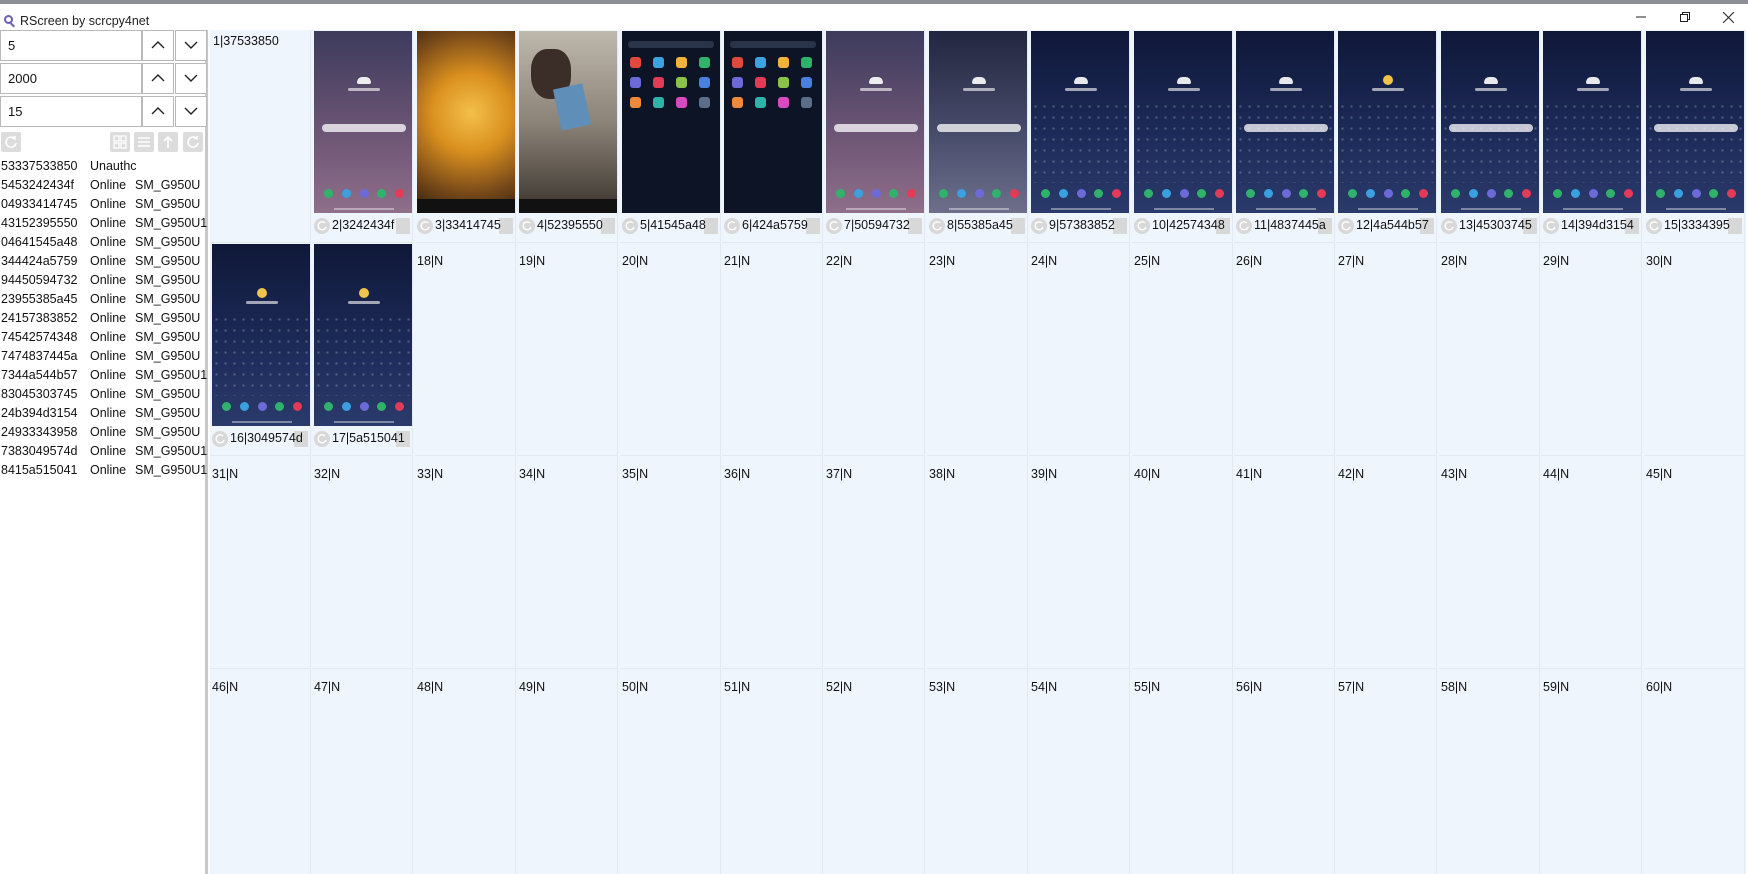  Describe the element at coordinates (1685, 17) in the screenshot. I see `restore-button` at that location.